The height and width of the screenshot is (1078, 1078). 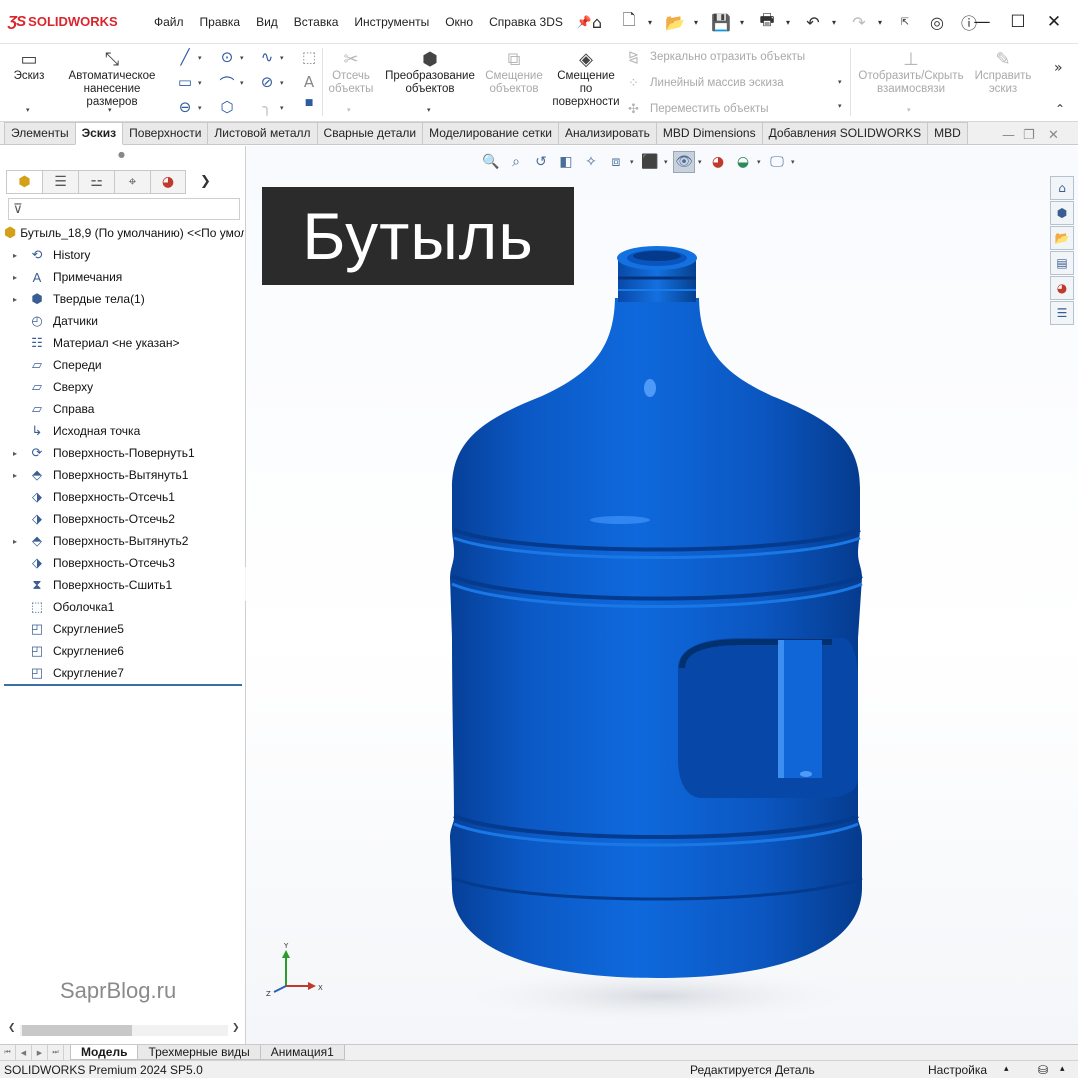 I want to click on select-icon: ⇱, so click(x=905, y=22).